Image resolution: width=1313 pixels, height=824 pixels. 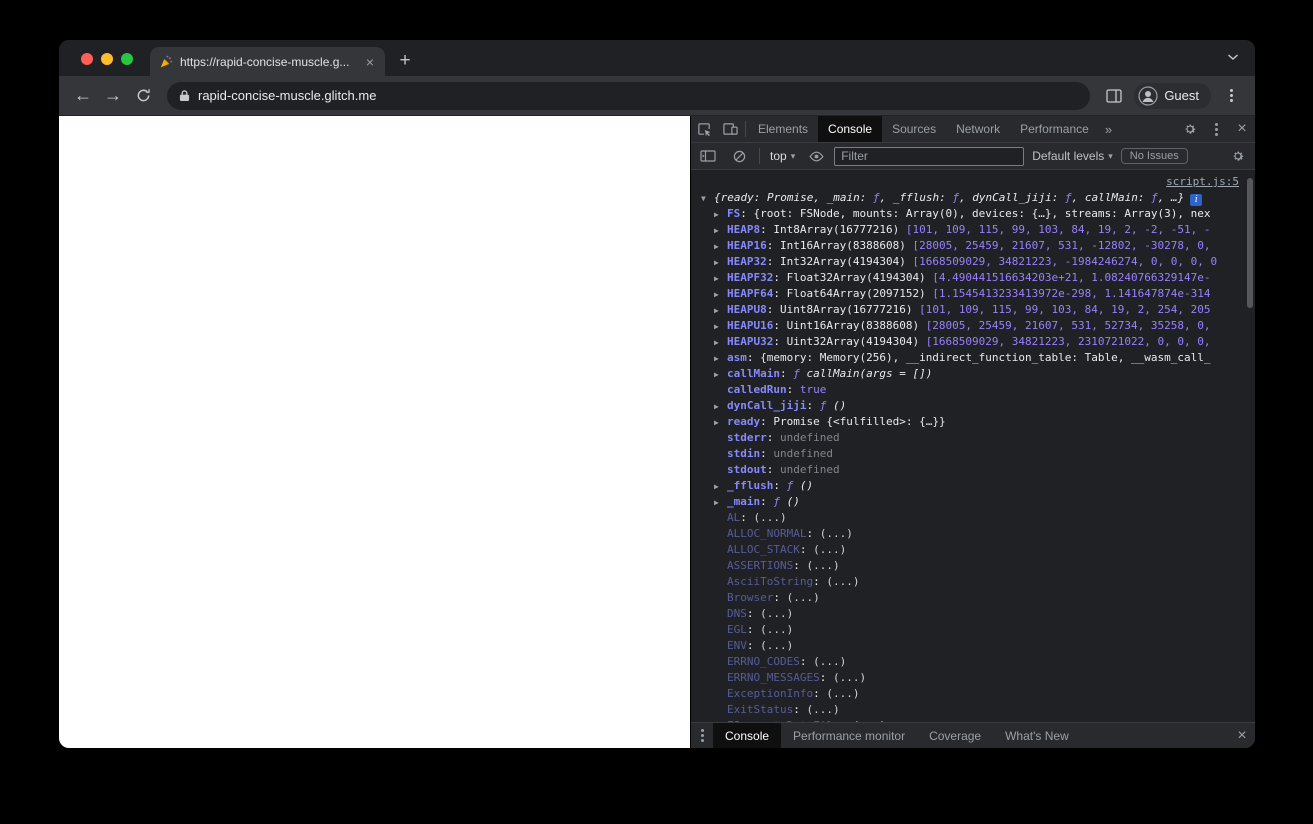 What do you see at coordinates (783, 129) in the screenshot?
I see `tab-elements: Elements` at bounding box center [783, 129].